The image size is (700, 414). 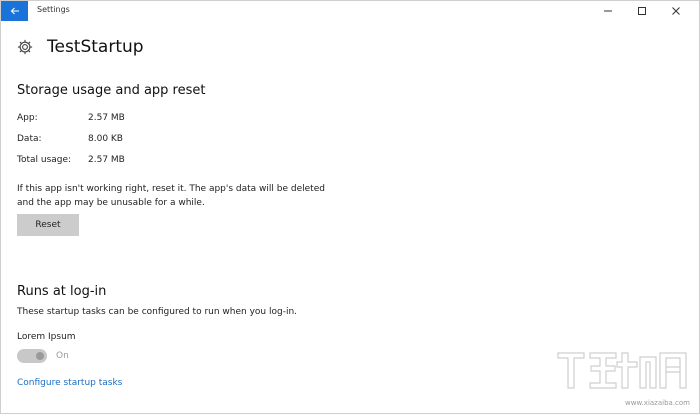 What do you see at coordinates (623, 379) in the screenshot?
I see `watermark-logo: www.xiazaiba.com` at bounding box center [623, 379].